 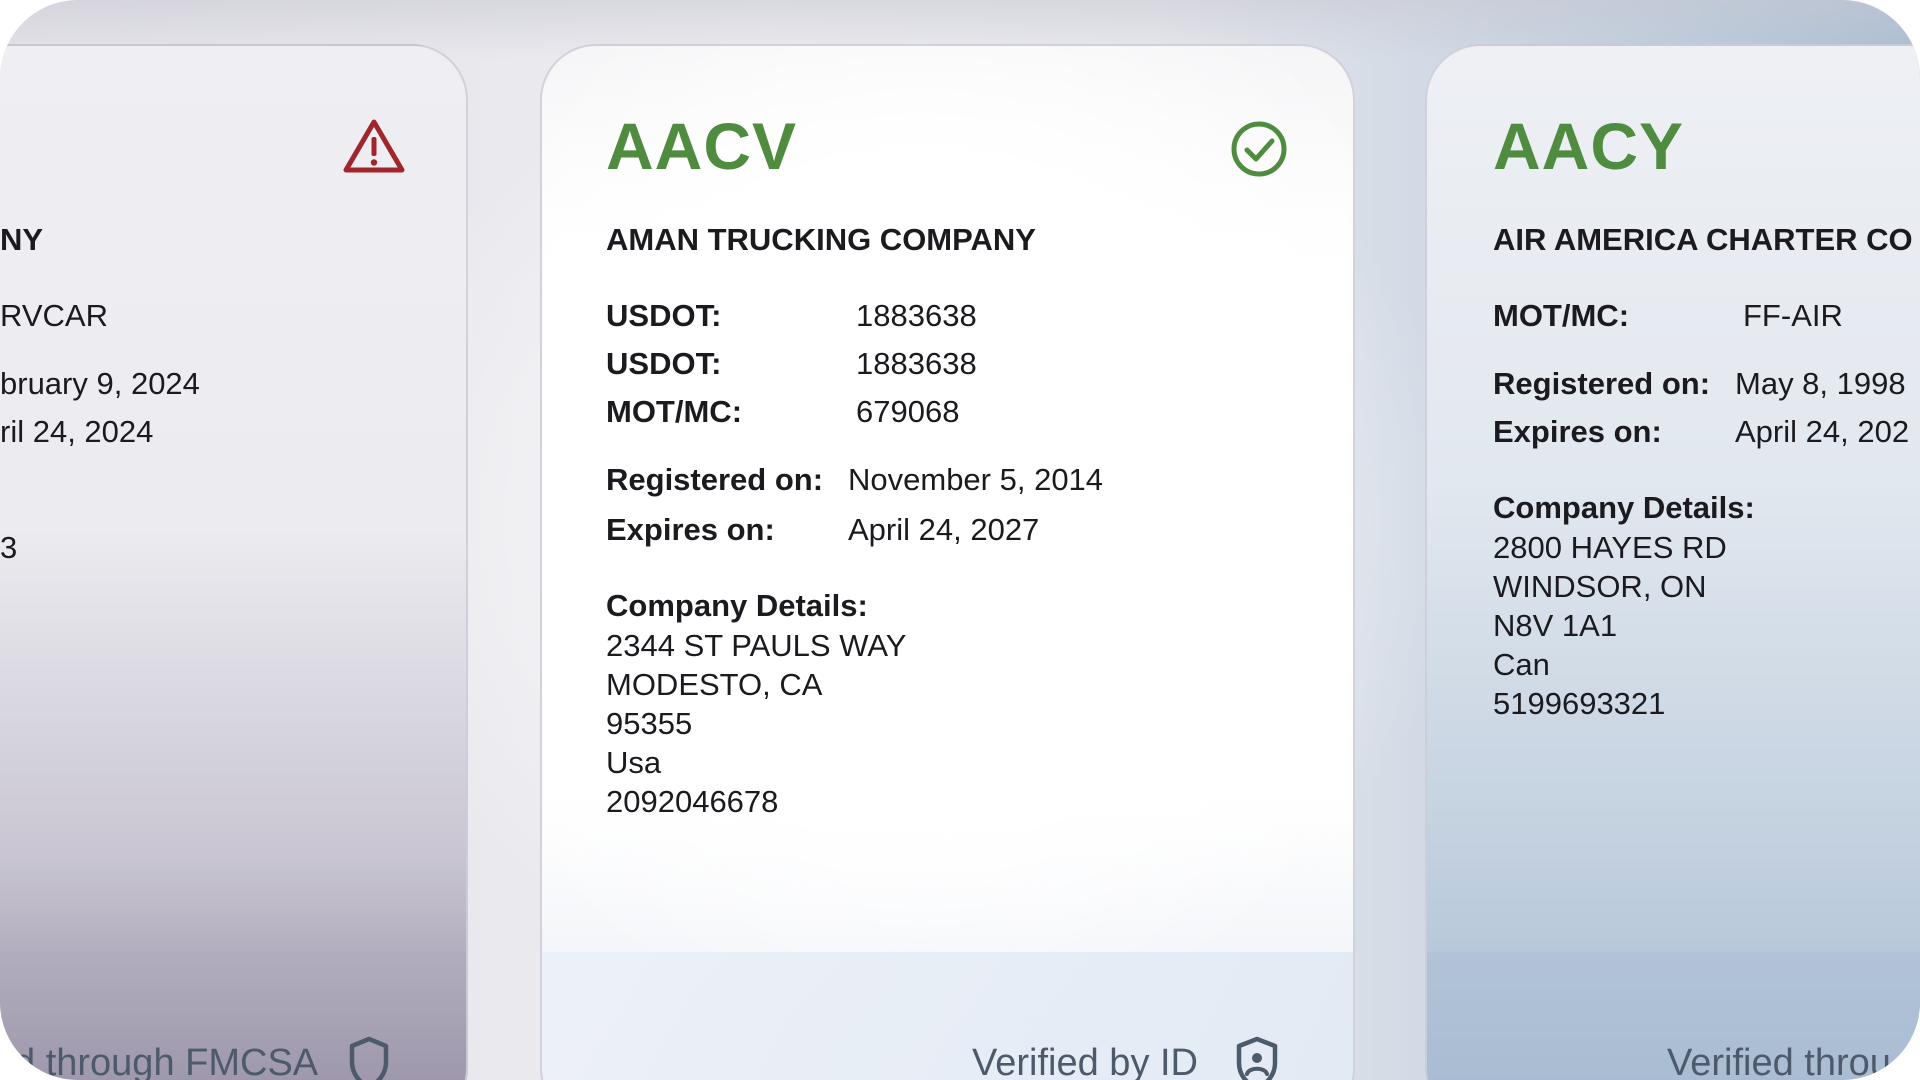 I want to click on details-line: Can, so click(x=1521, y=664).